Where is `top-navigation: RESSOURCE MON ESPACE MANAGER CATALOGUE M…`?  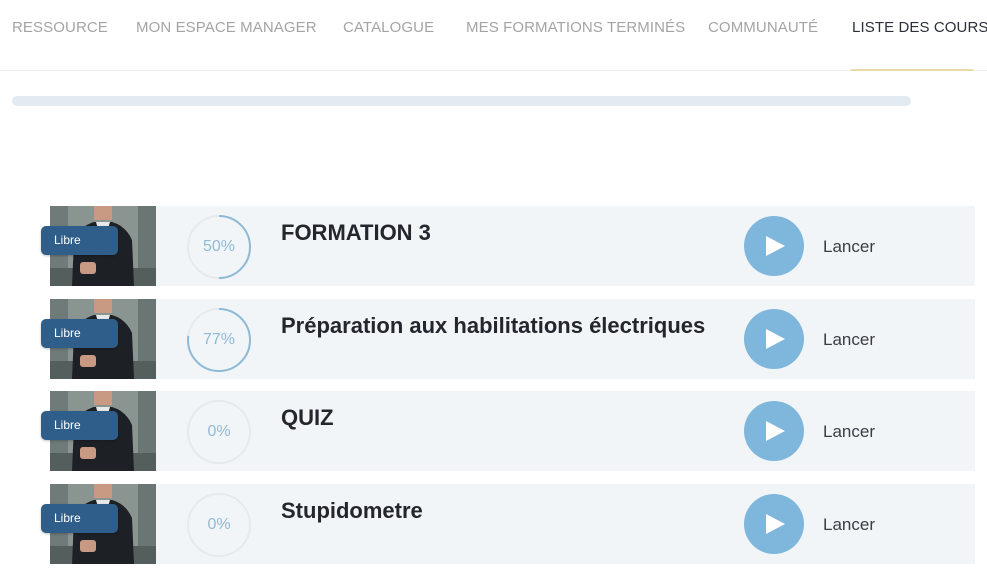
top-navigation: RESSOURCE MON ESPACE MANAGER CATALOGUE M… is located at coordinates (493, 35).